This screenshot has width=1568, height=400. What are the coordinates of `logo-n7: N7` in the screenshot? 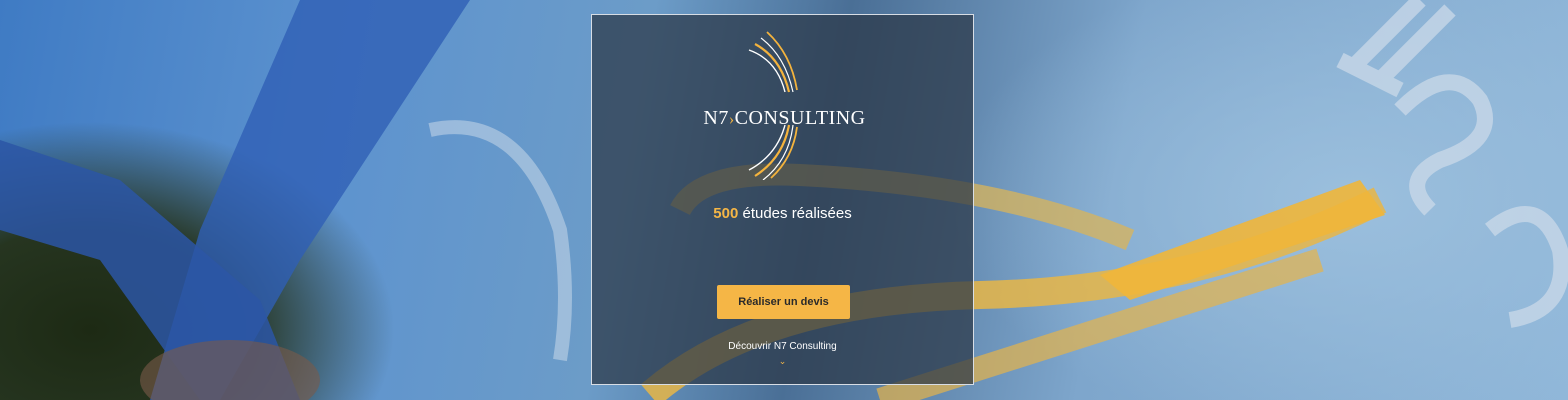 It's located at (716, 118).